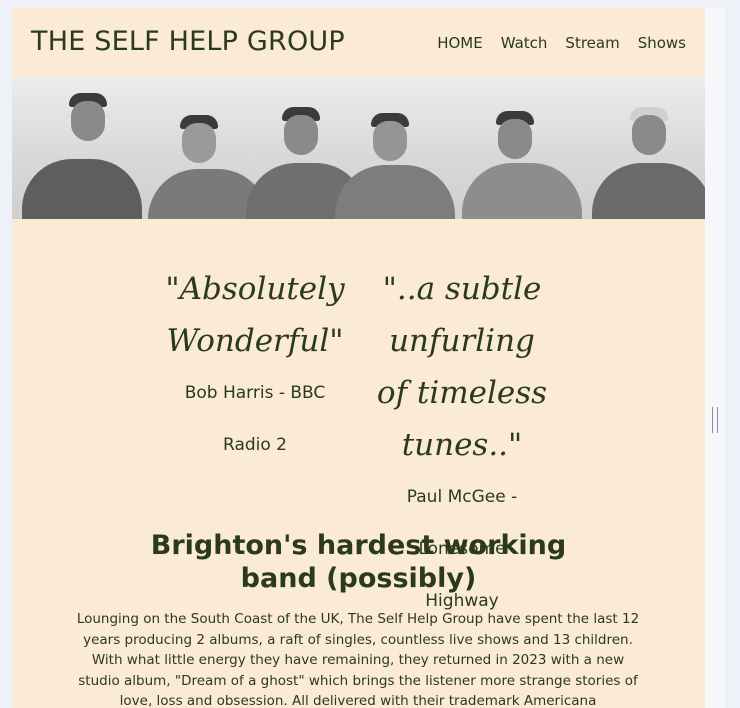 Image resolution: width=740 pixels, height=708 pixels. I want to click on resize-handle-icon, so click(715, 420).